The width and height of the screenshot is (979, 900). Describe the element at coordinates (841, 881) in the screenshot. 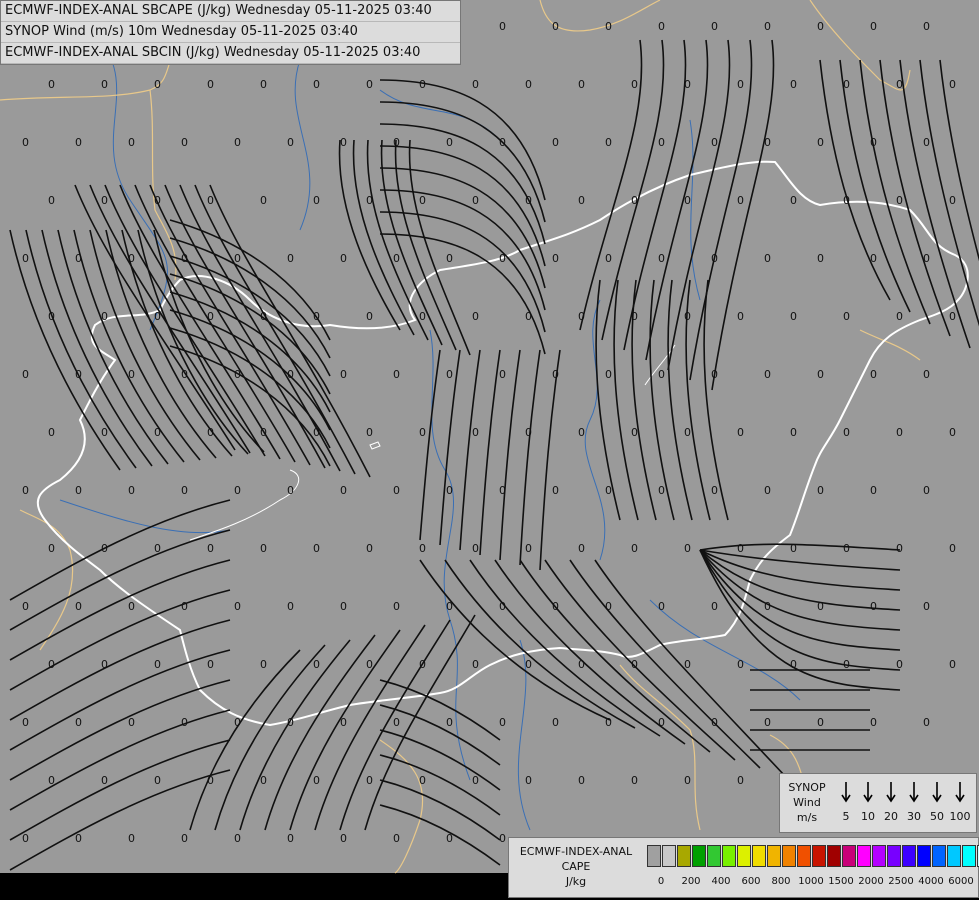

I see `cape-tick-label: 1500` at that location.